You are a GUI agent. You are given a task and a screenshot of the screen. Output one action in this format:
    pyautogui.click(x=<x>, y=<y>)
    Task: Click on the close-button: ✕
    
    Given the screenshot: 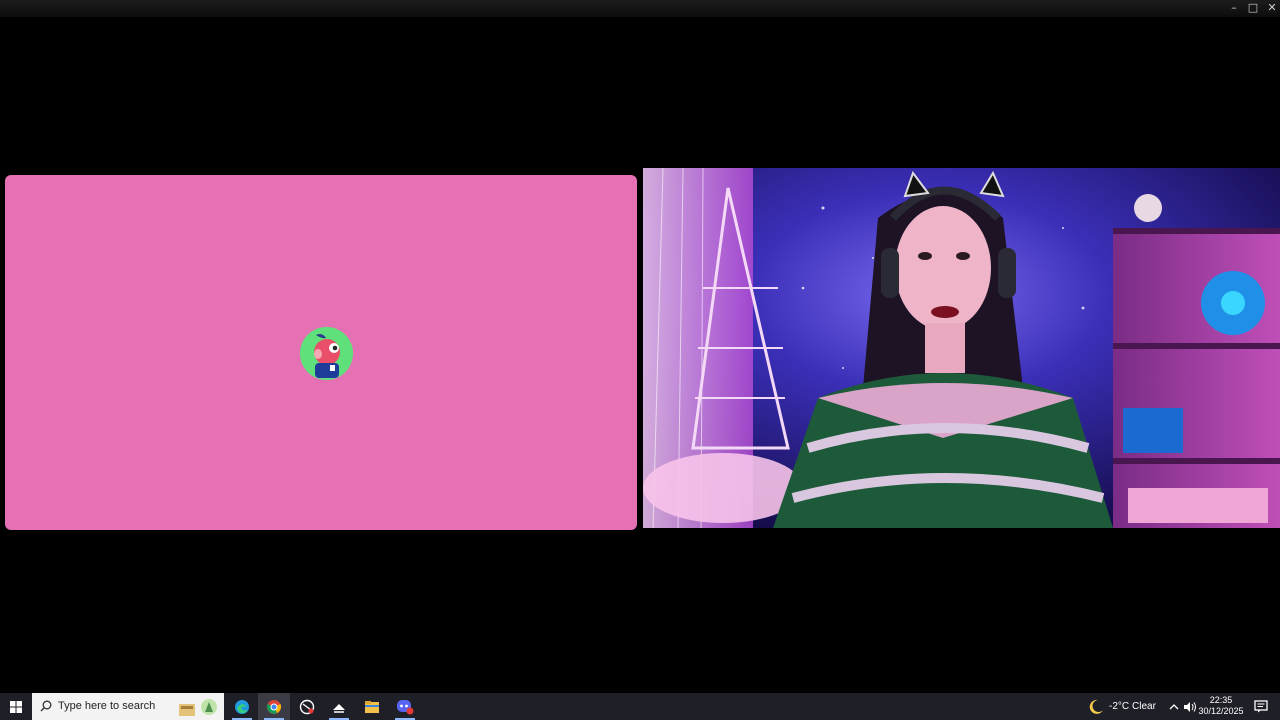 What is the action you would take?
    pyautogui.click(x=1271, y=8)
    